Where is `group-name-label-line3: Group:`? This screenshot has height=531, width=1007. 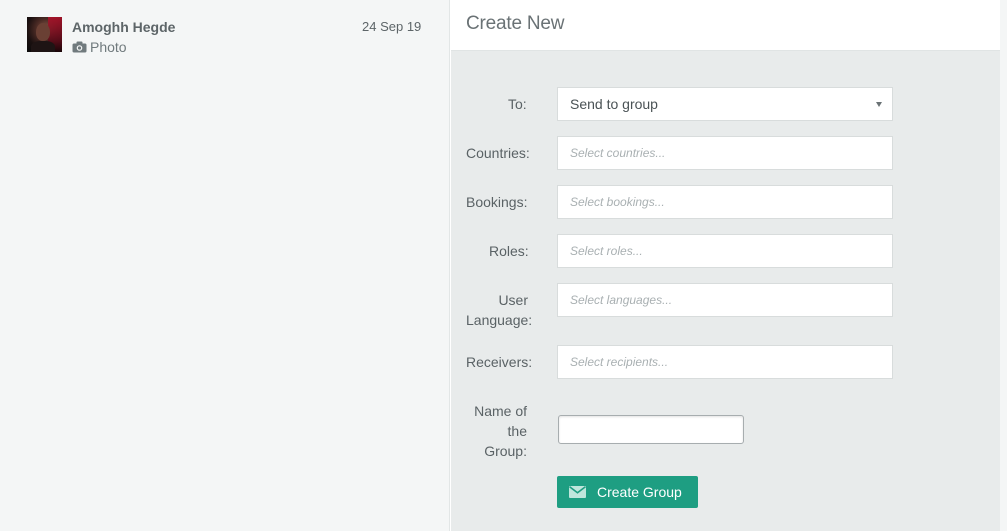
group-name-label-line3: Group: is located at coordinates (505, 451).